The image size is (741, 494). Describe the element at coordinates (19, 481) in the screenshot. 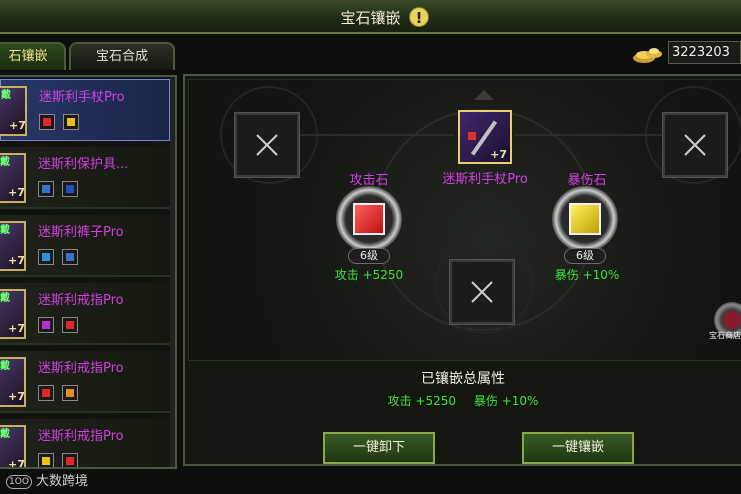

I see `watermark-logo: 1OO` at that location.